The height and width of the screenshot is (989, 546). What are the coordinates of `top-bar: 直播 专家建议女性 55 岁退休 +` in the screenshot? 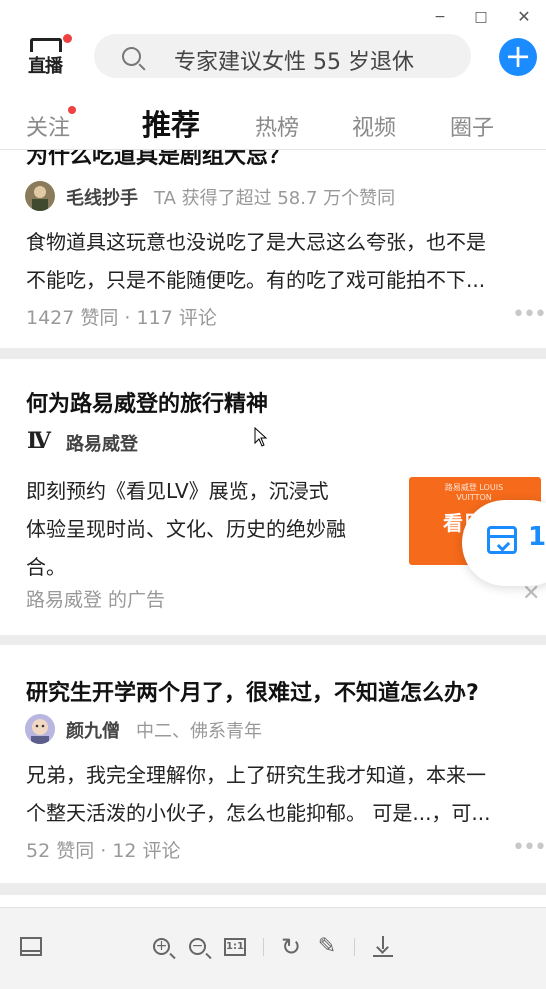 It's located at (273, 58).